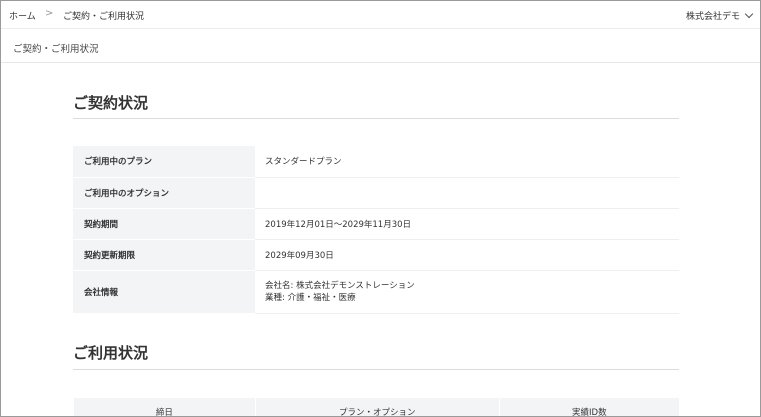 The image size is (761, 417). I want to click on row-value: 会社名: 株式会社デモンストレーション 業種: 介護・福祉・医療, so click(467, 292).